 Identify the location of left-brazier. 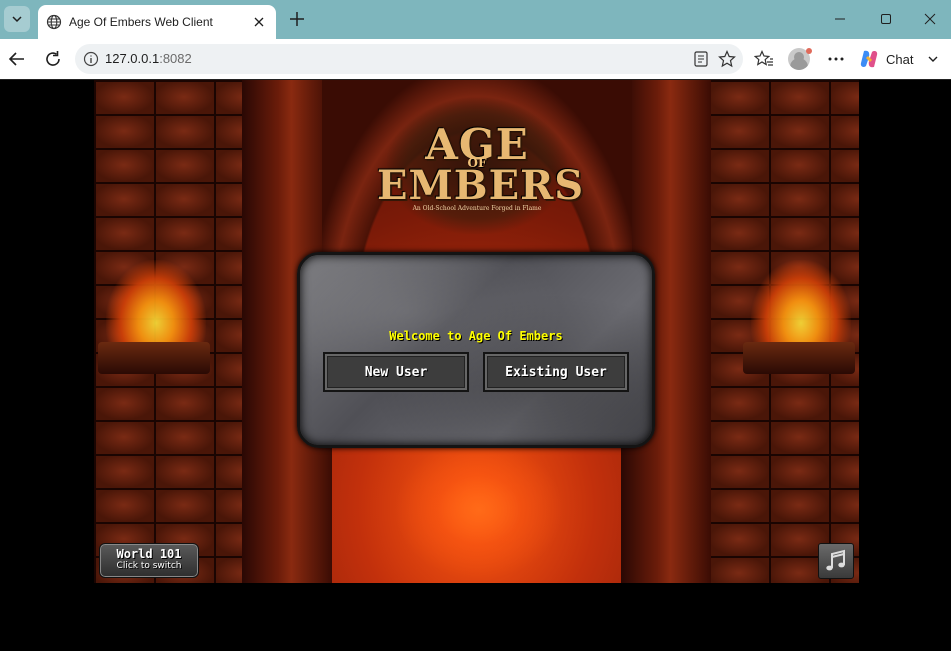
(154, 358).